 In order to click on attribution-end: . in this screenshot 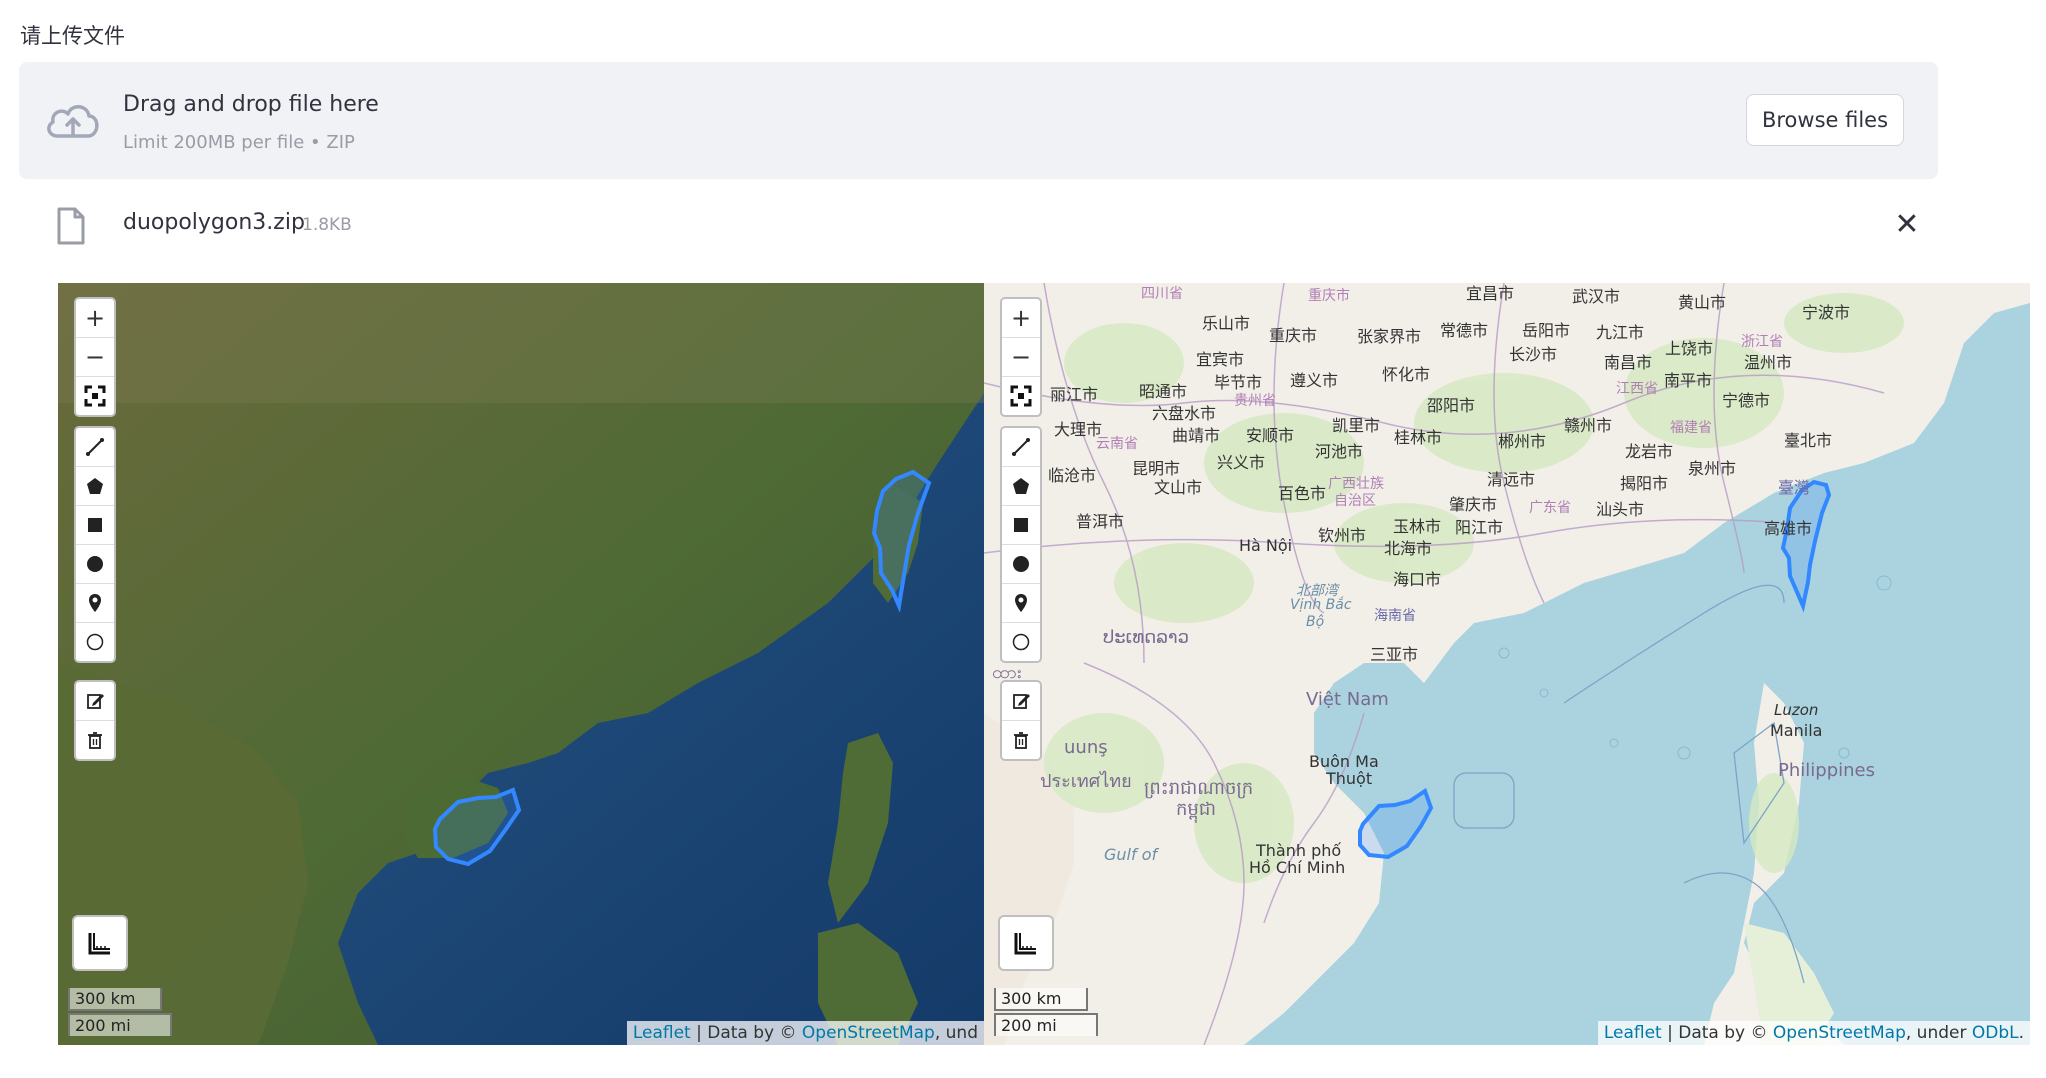, I will do `click(2021, 1033)`.